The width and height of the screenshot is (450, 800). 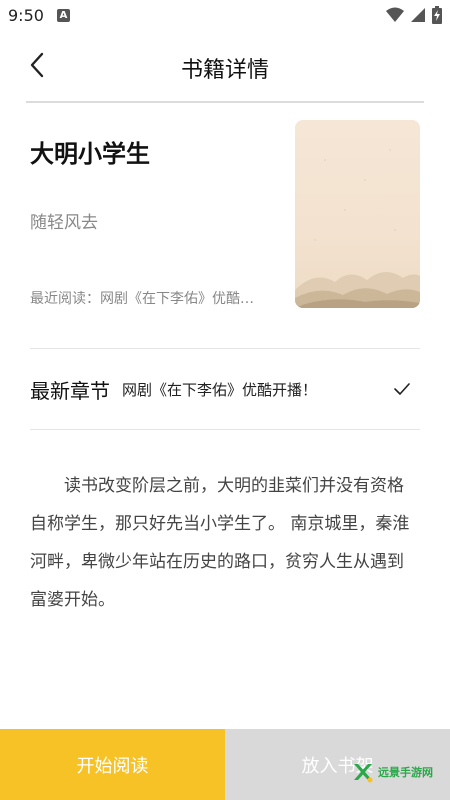 What do you see at coordinates (363, 773) in the screenshot?
I see `x-logo-icon` at bounding box center [363, 773].